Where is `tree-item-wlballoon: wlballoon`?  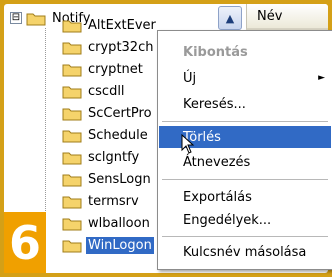
tree-item-wlballoon: wlballoon is located at coordinates (107, 223).